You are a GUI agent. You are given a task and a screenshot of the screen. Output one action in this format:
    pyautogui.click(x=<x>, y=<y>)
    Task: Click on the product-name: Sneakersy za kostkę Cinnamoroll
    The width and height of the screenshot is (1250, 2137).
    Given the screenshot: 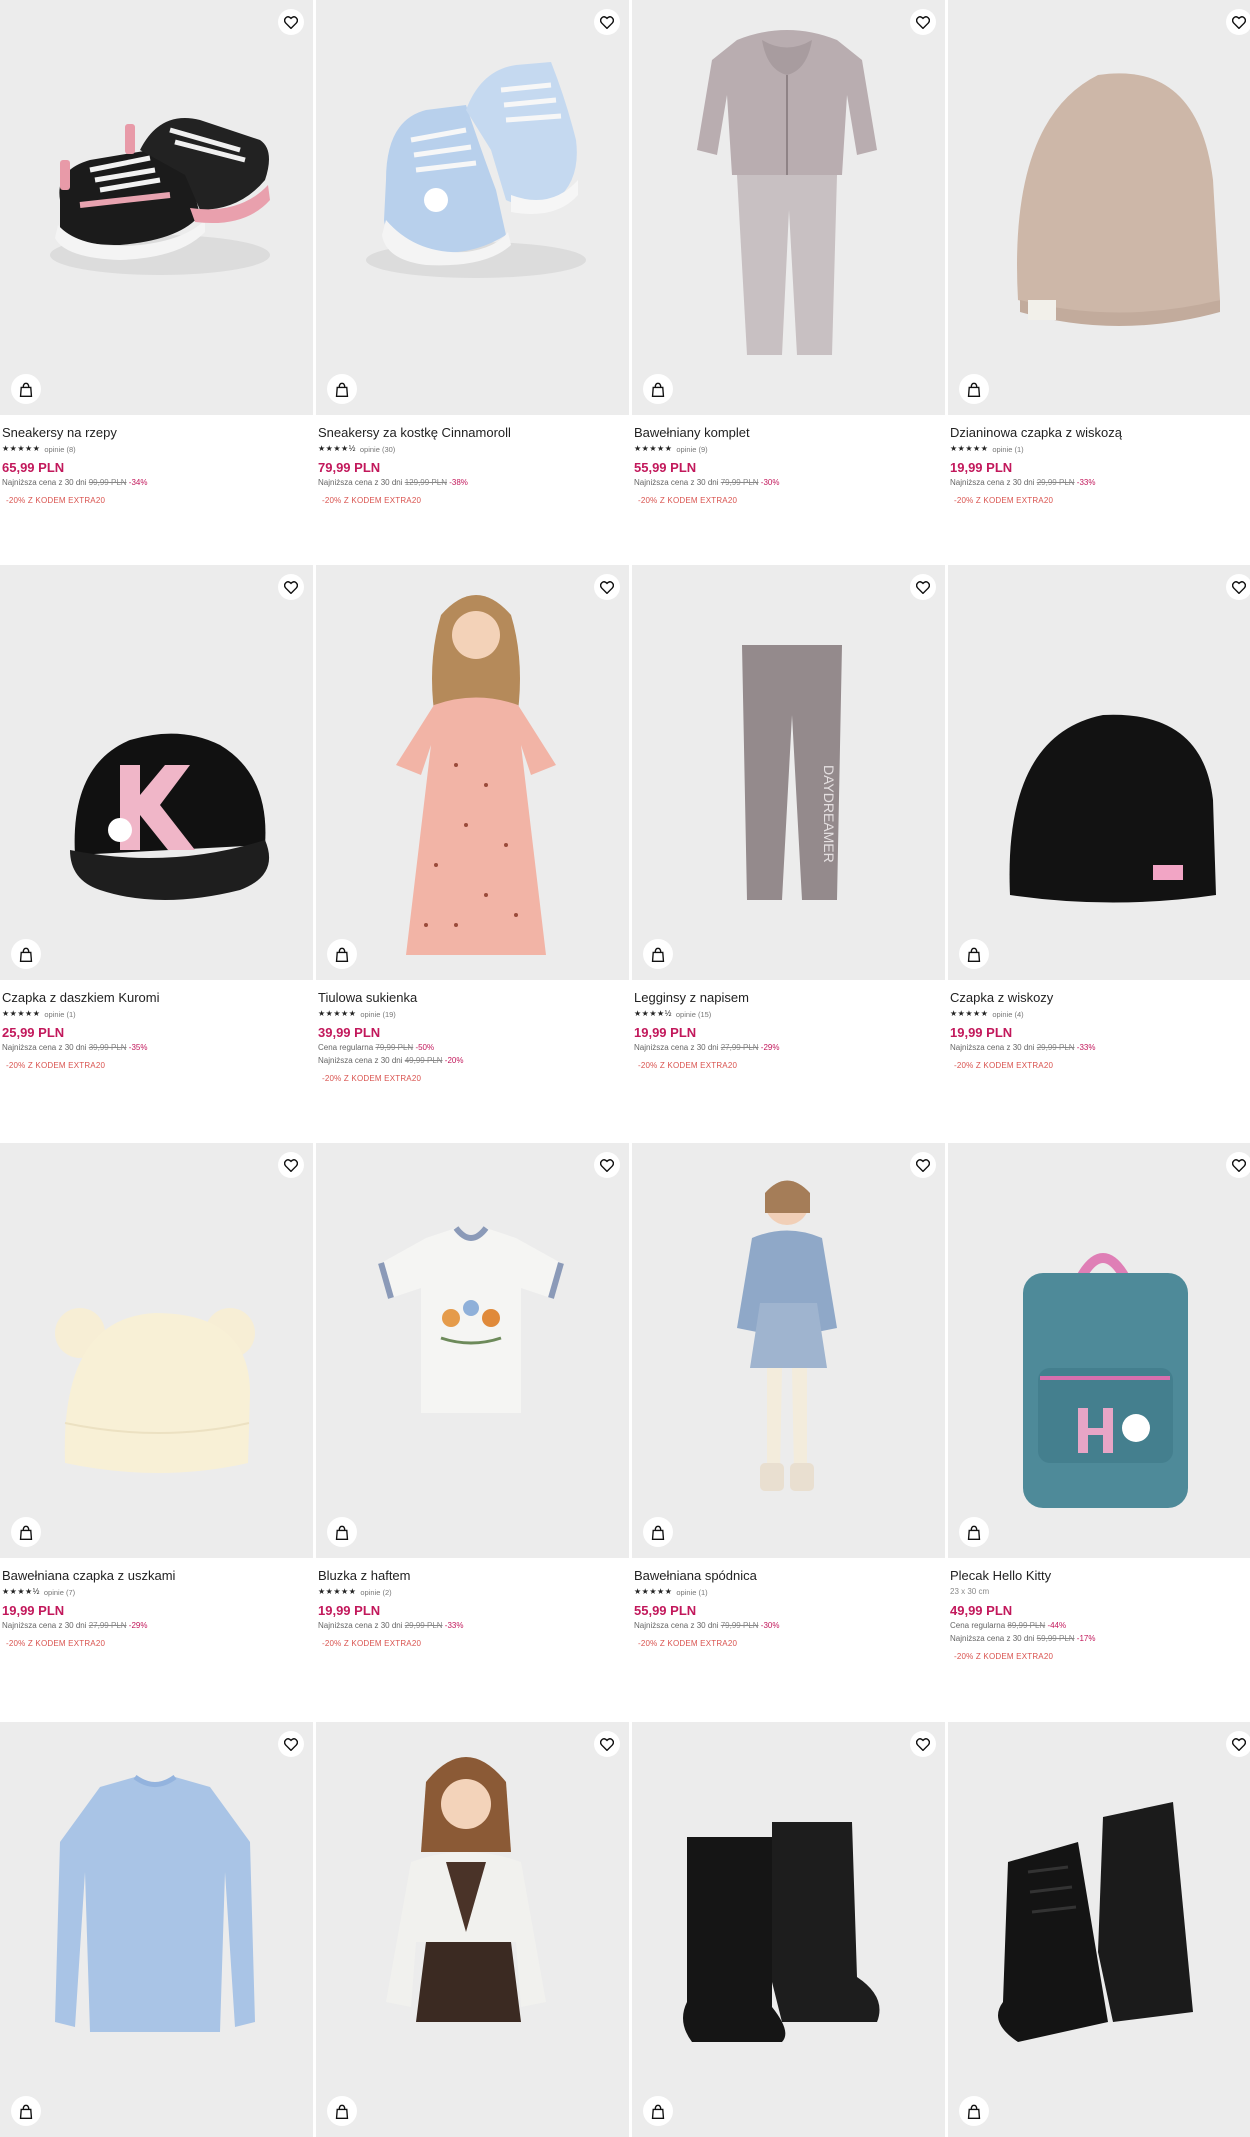 What is the action you would take?
    pyautogui.click(x=472, y=432)
    